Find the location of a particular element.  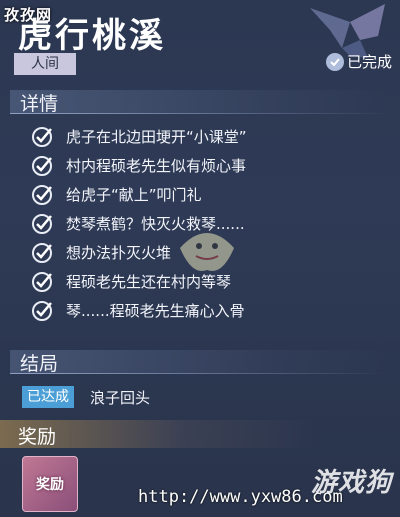

task-text: 村内程硕老先生似有烦心事 is located at coordinates (156, 166).